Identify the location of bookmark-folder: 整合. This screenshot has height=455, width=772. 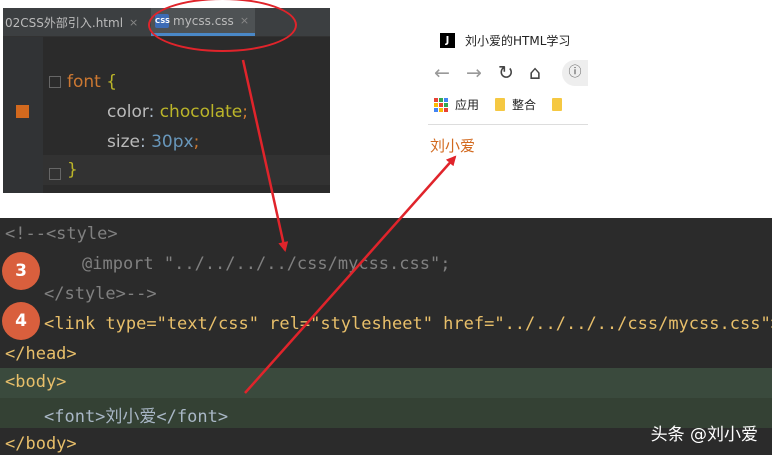
(524, 104).